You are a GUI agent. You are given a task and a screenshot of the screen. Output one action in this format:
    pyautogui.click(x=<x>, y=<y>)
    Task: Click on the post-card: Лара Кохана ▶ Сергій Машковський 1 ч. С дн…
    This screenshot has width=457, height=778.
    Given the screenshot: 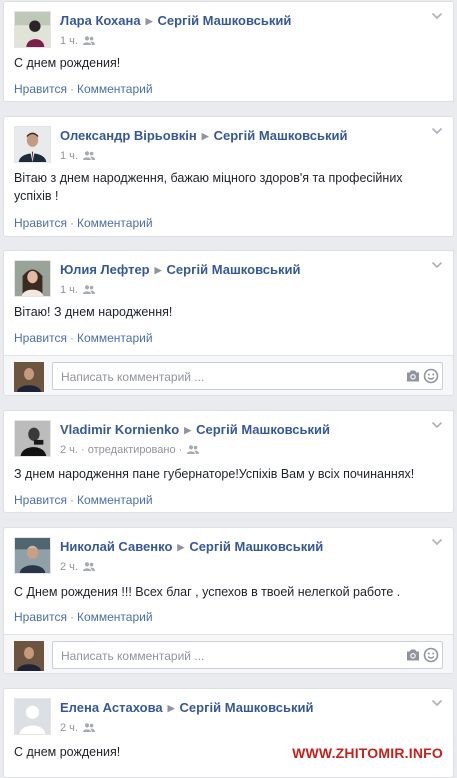 What is the action you would take?
    pyautogui.click(x=228, y=51)
    